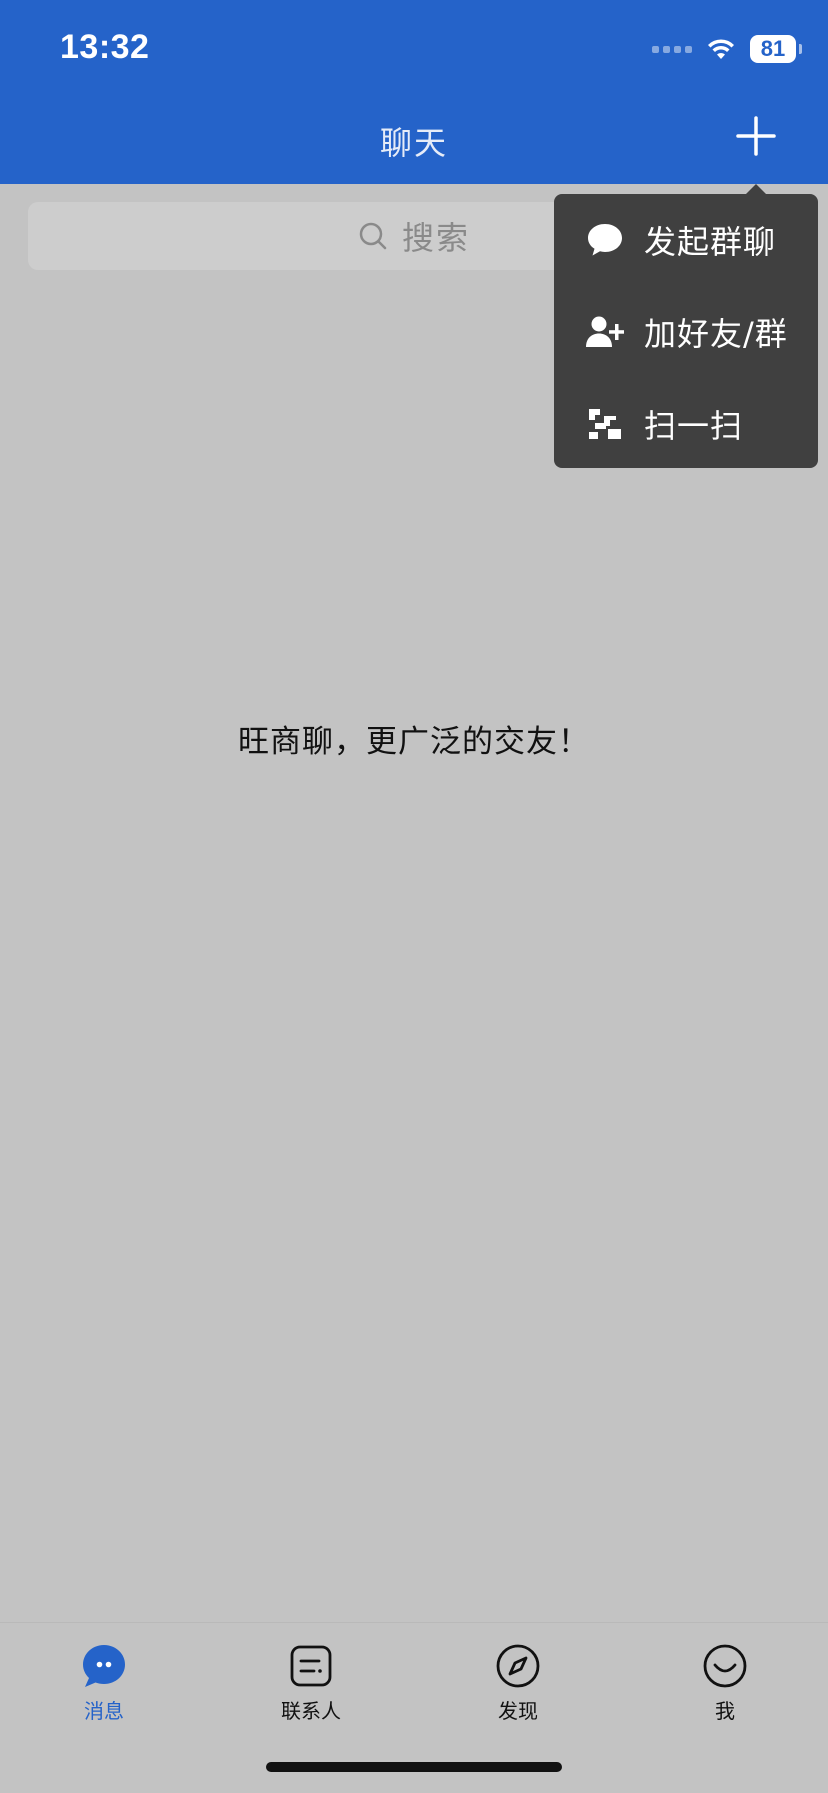 This screenshot has height=1793, width=828. I want to click on battery-level: 81, so click(773, 48).